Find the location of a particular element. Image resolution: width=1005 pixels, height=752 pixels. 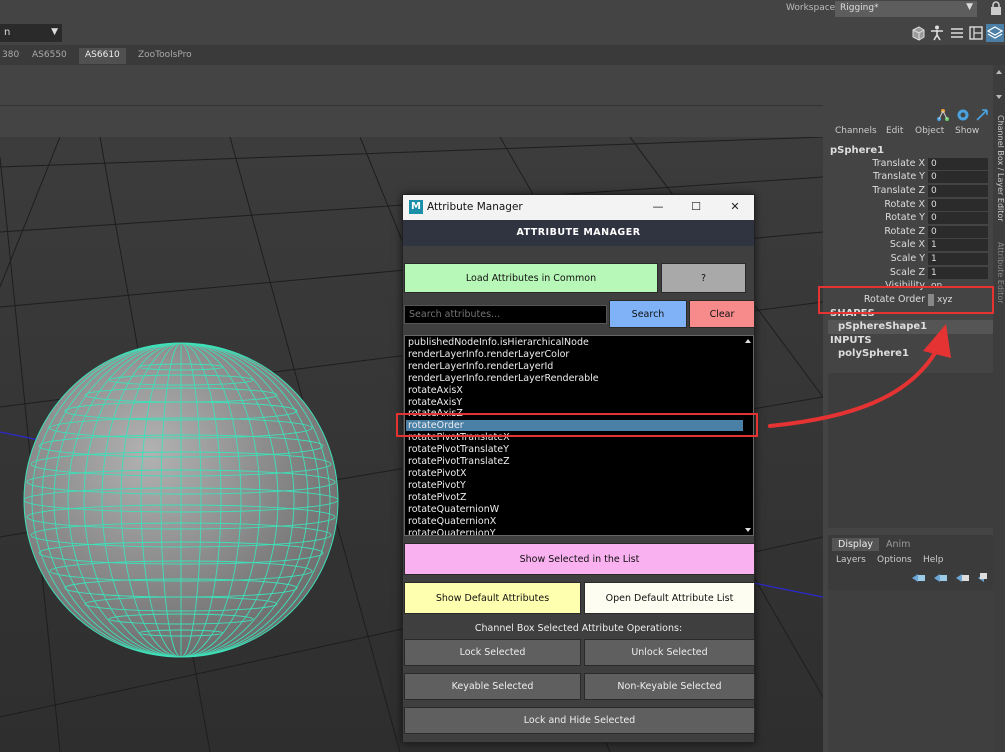

show-menu: Show is located at coordinates (967, 131).